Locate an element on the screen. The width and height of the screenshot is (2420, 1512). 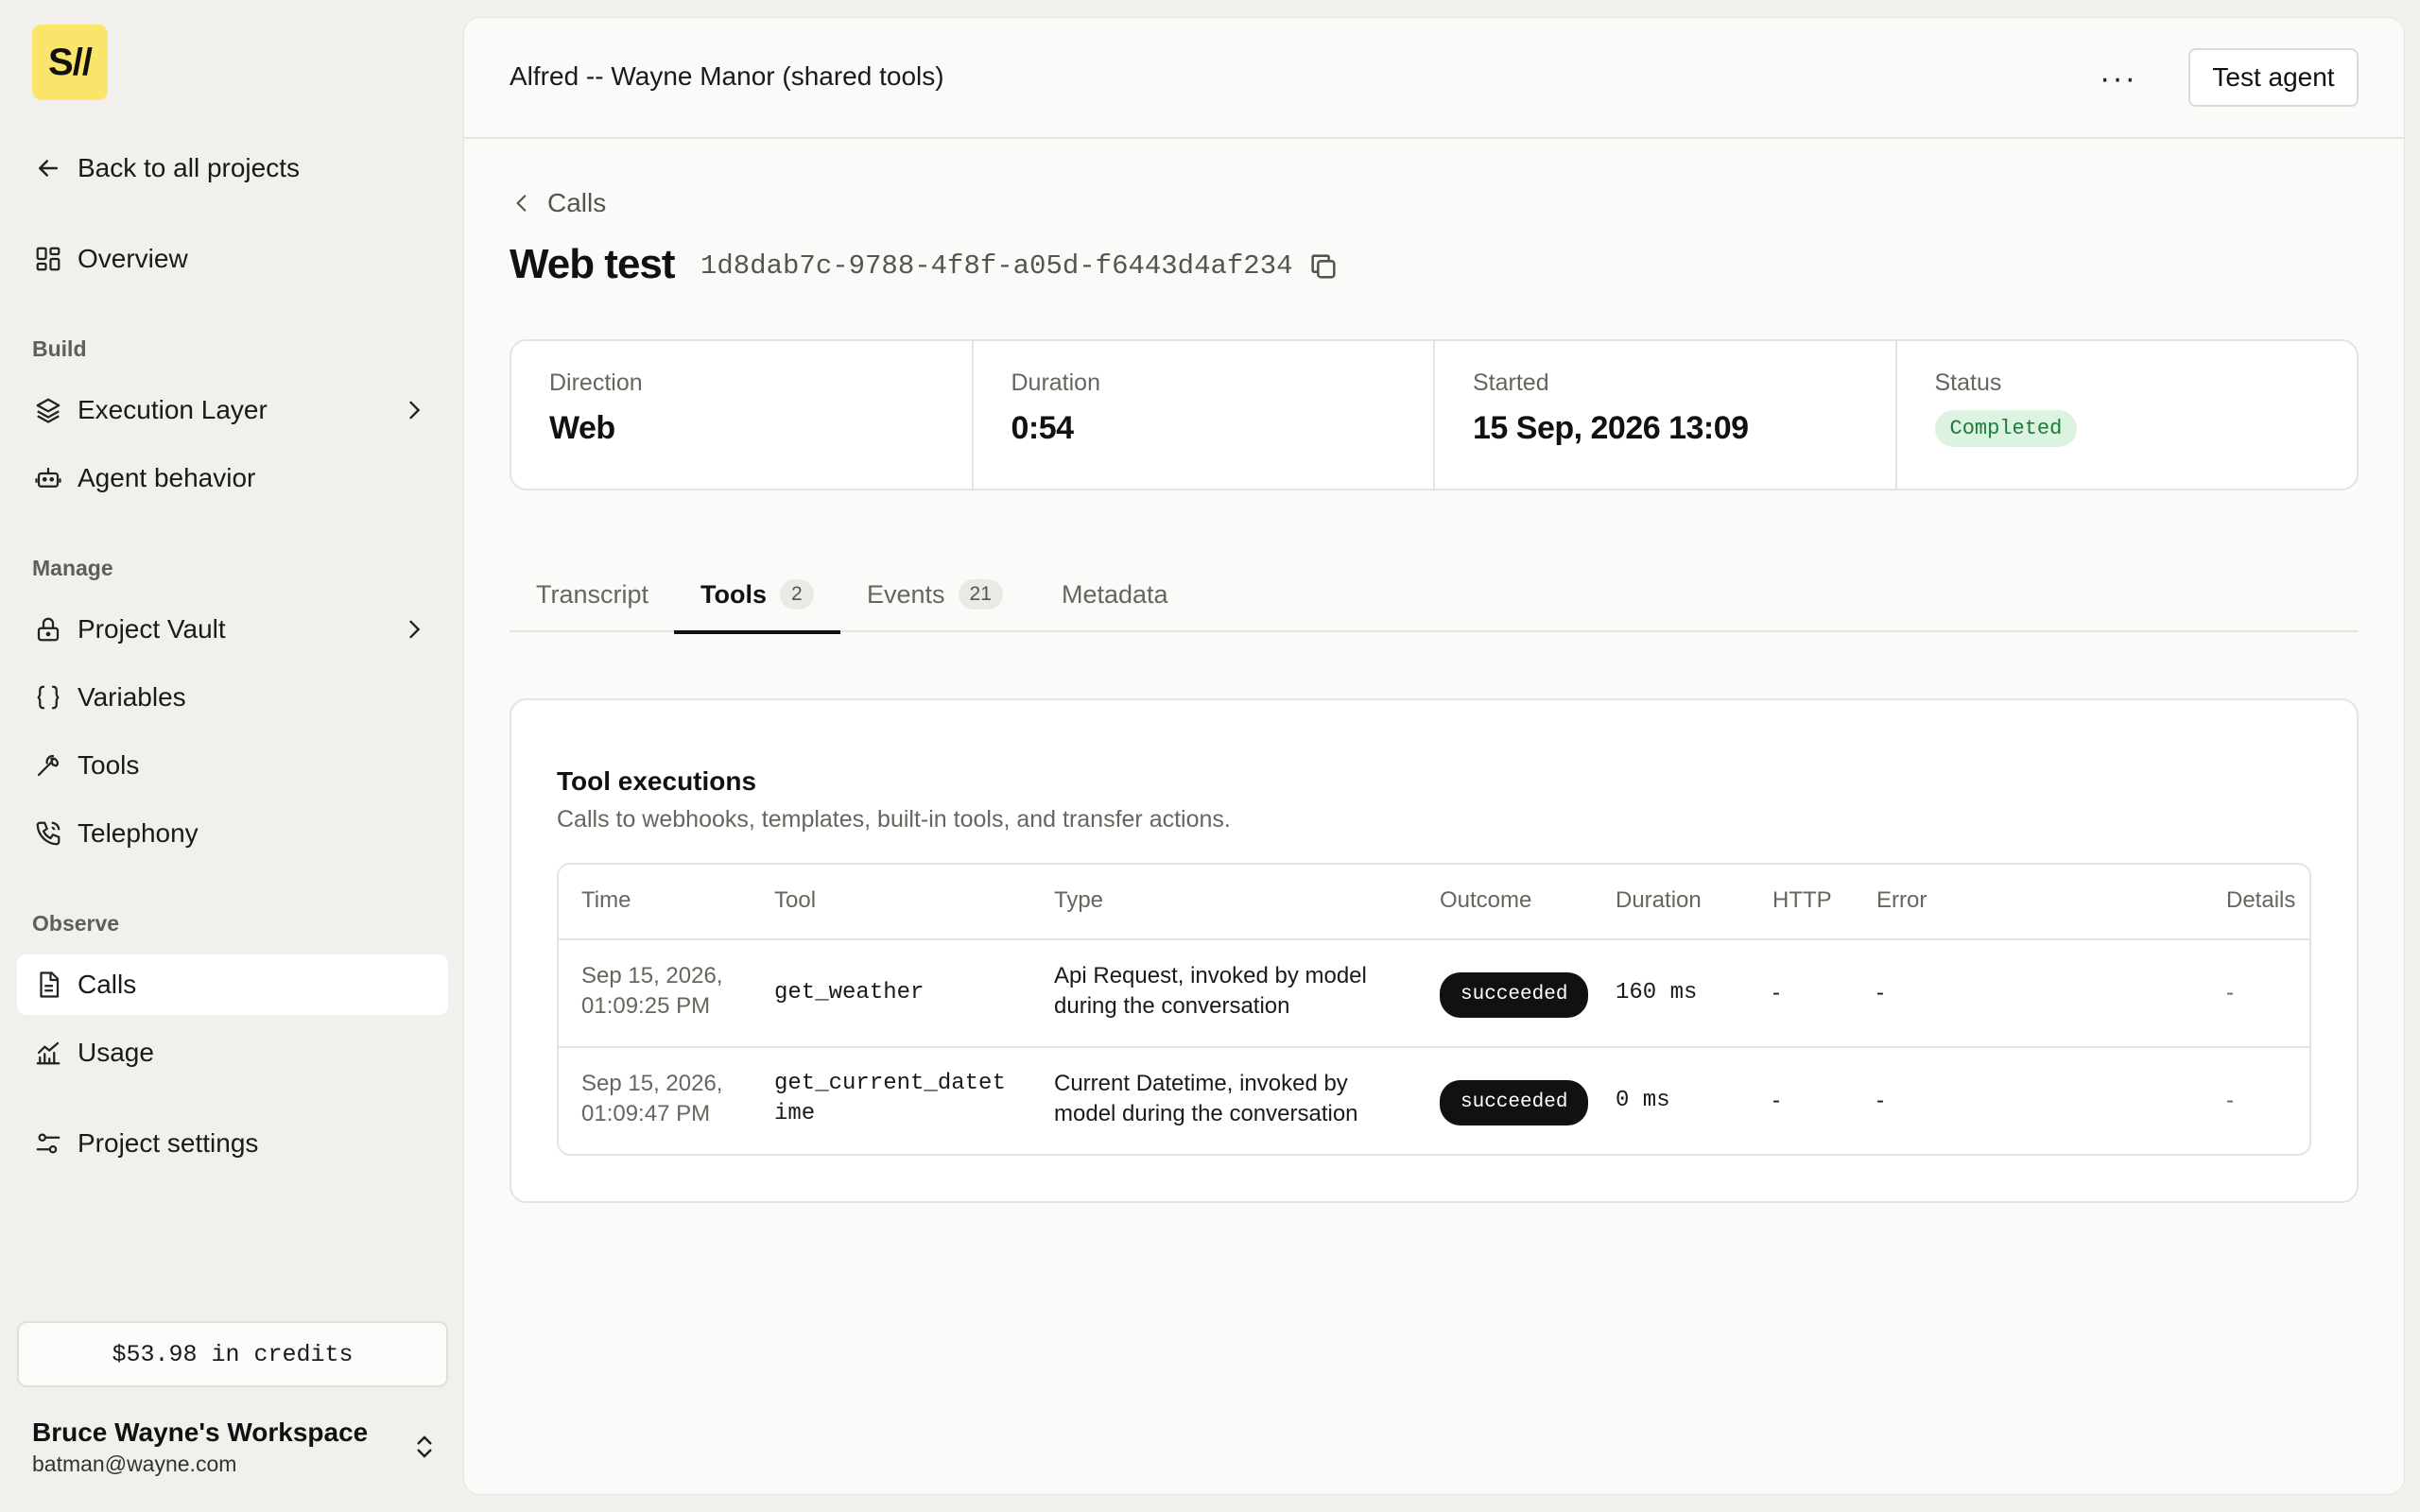
column-header: Tool is located at coordinates (795, 900).